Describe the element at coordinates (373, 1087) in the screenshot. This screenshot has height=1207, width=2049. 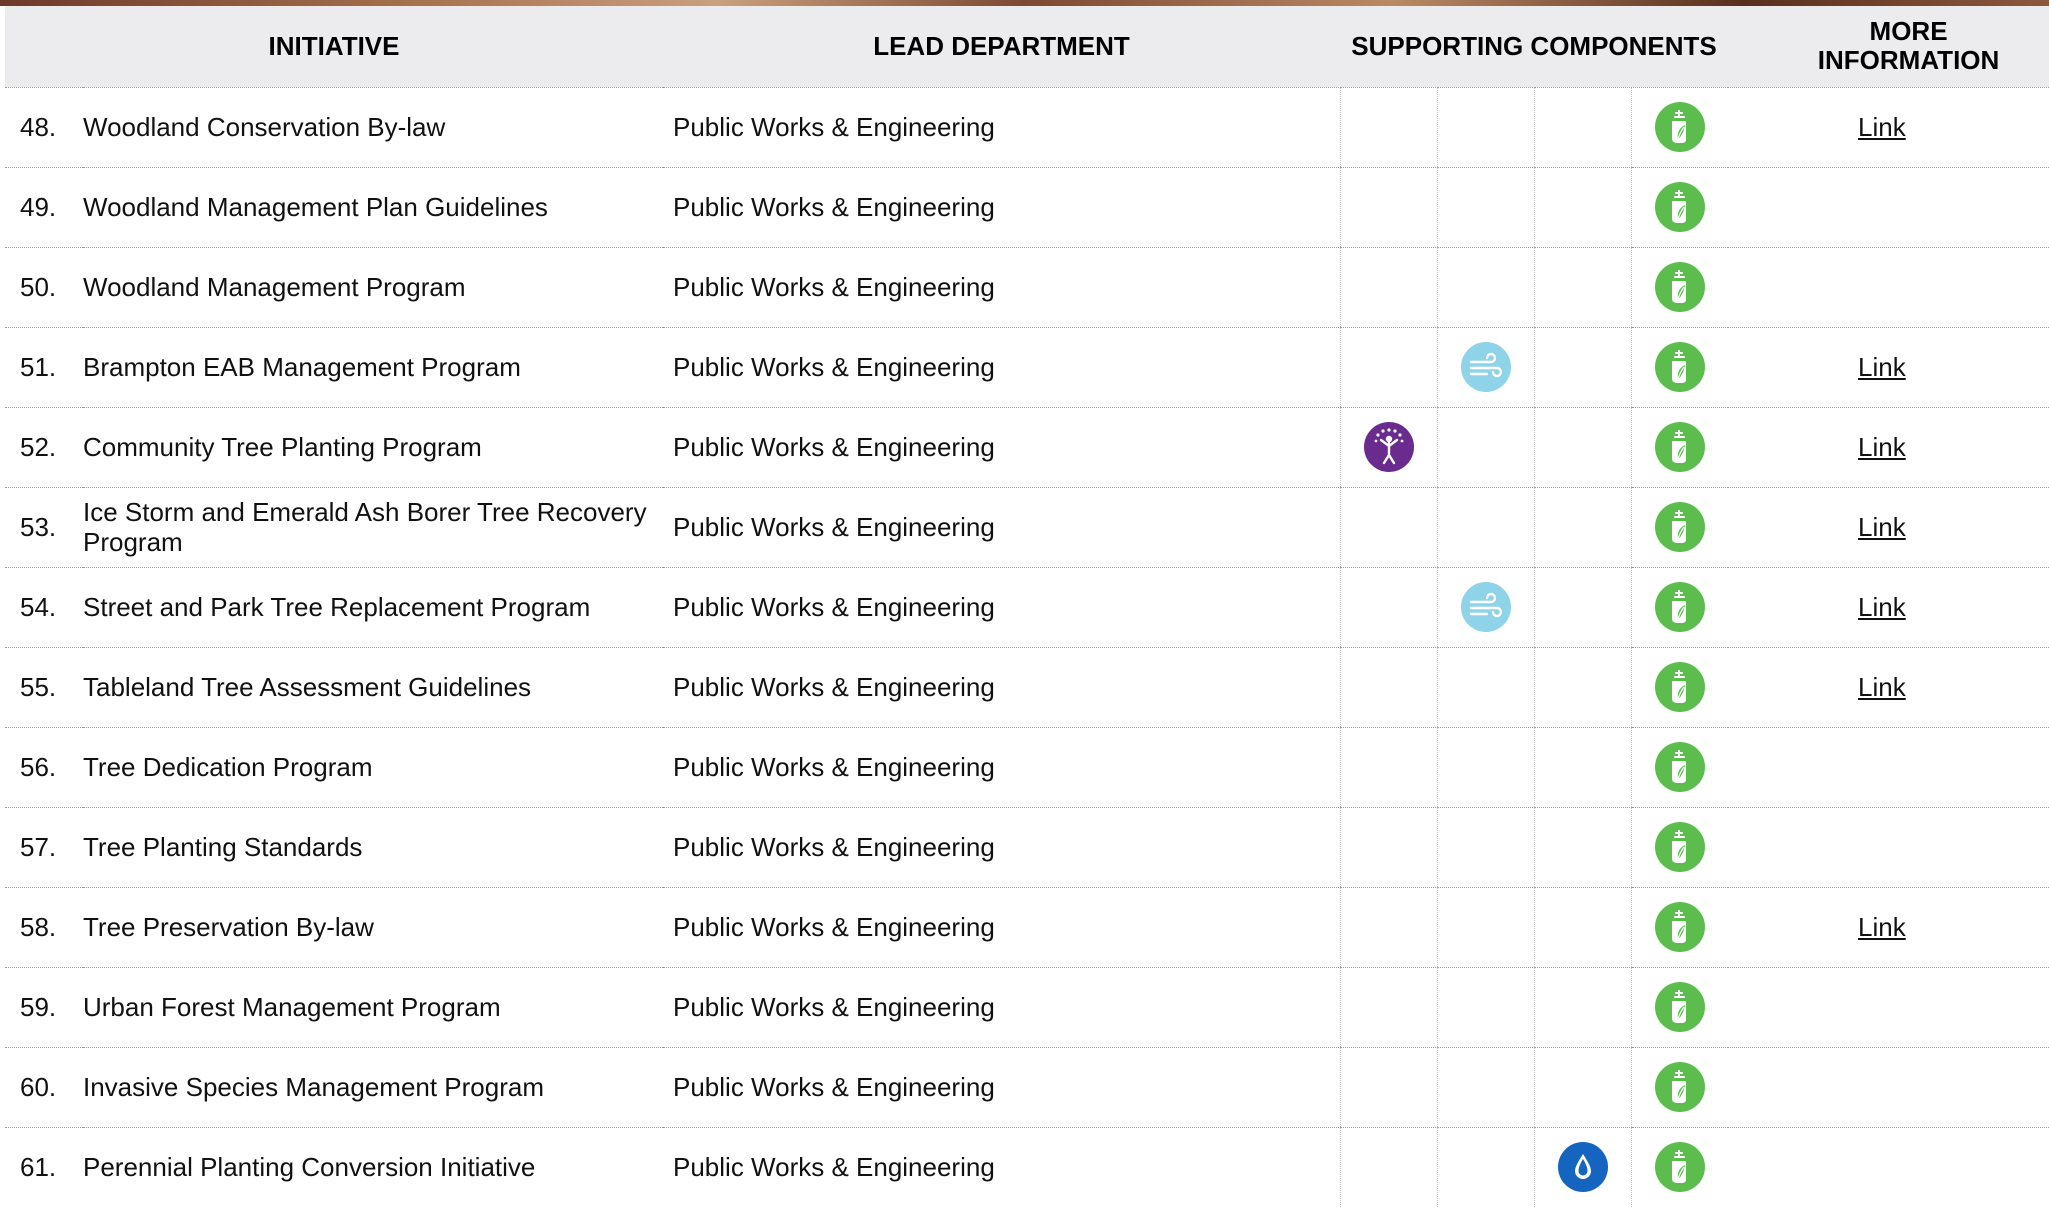
I see `initiative-name: Invasive Species Management Program` at that location.